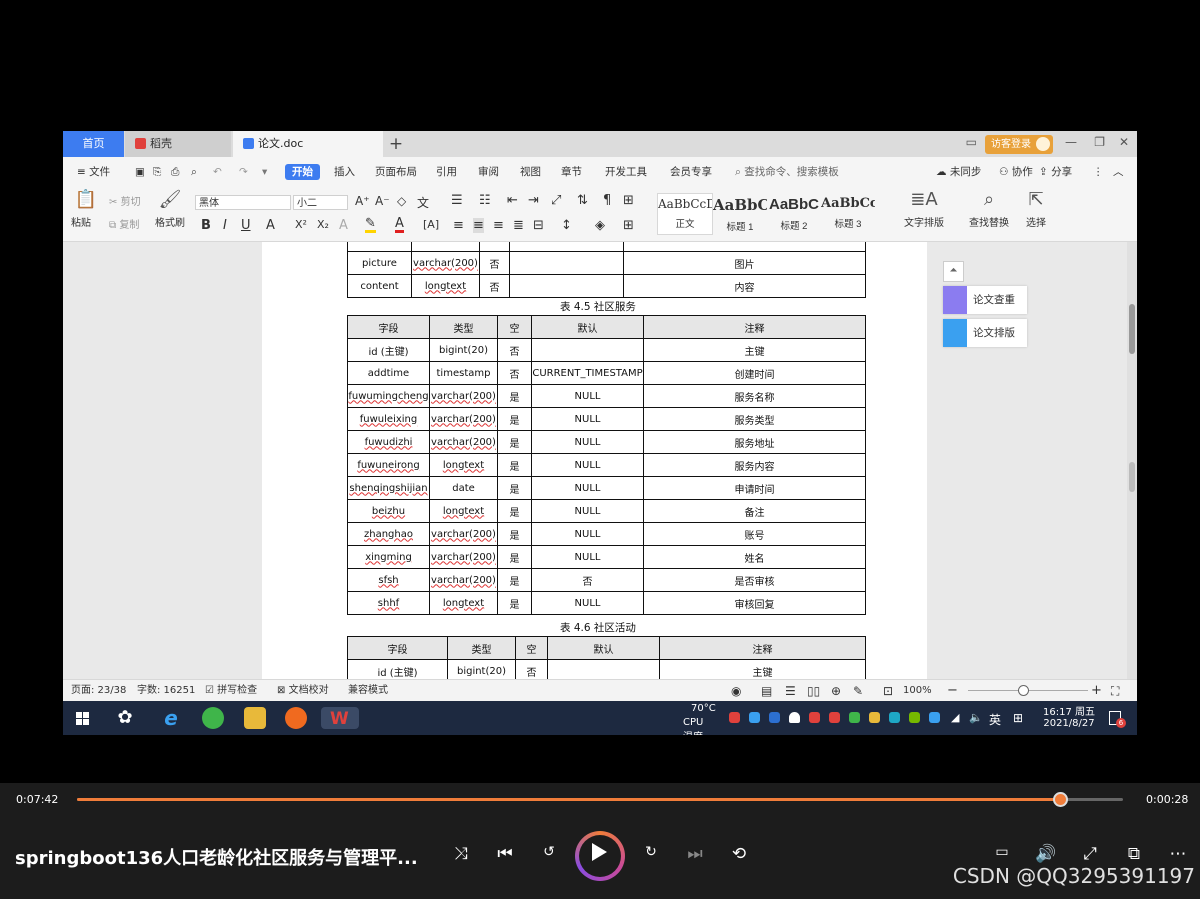 This screenshot has height=899, width=1200. Describe the element at coordinates (600, 225) in the screenshot. I see `shading-icon: ◈` at that location.